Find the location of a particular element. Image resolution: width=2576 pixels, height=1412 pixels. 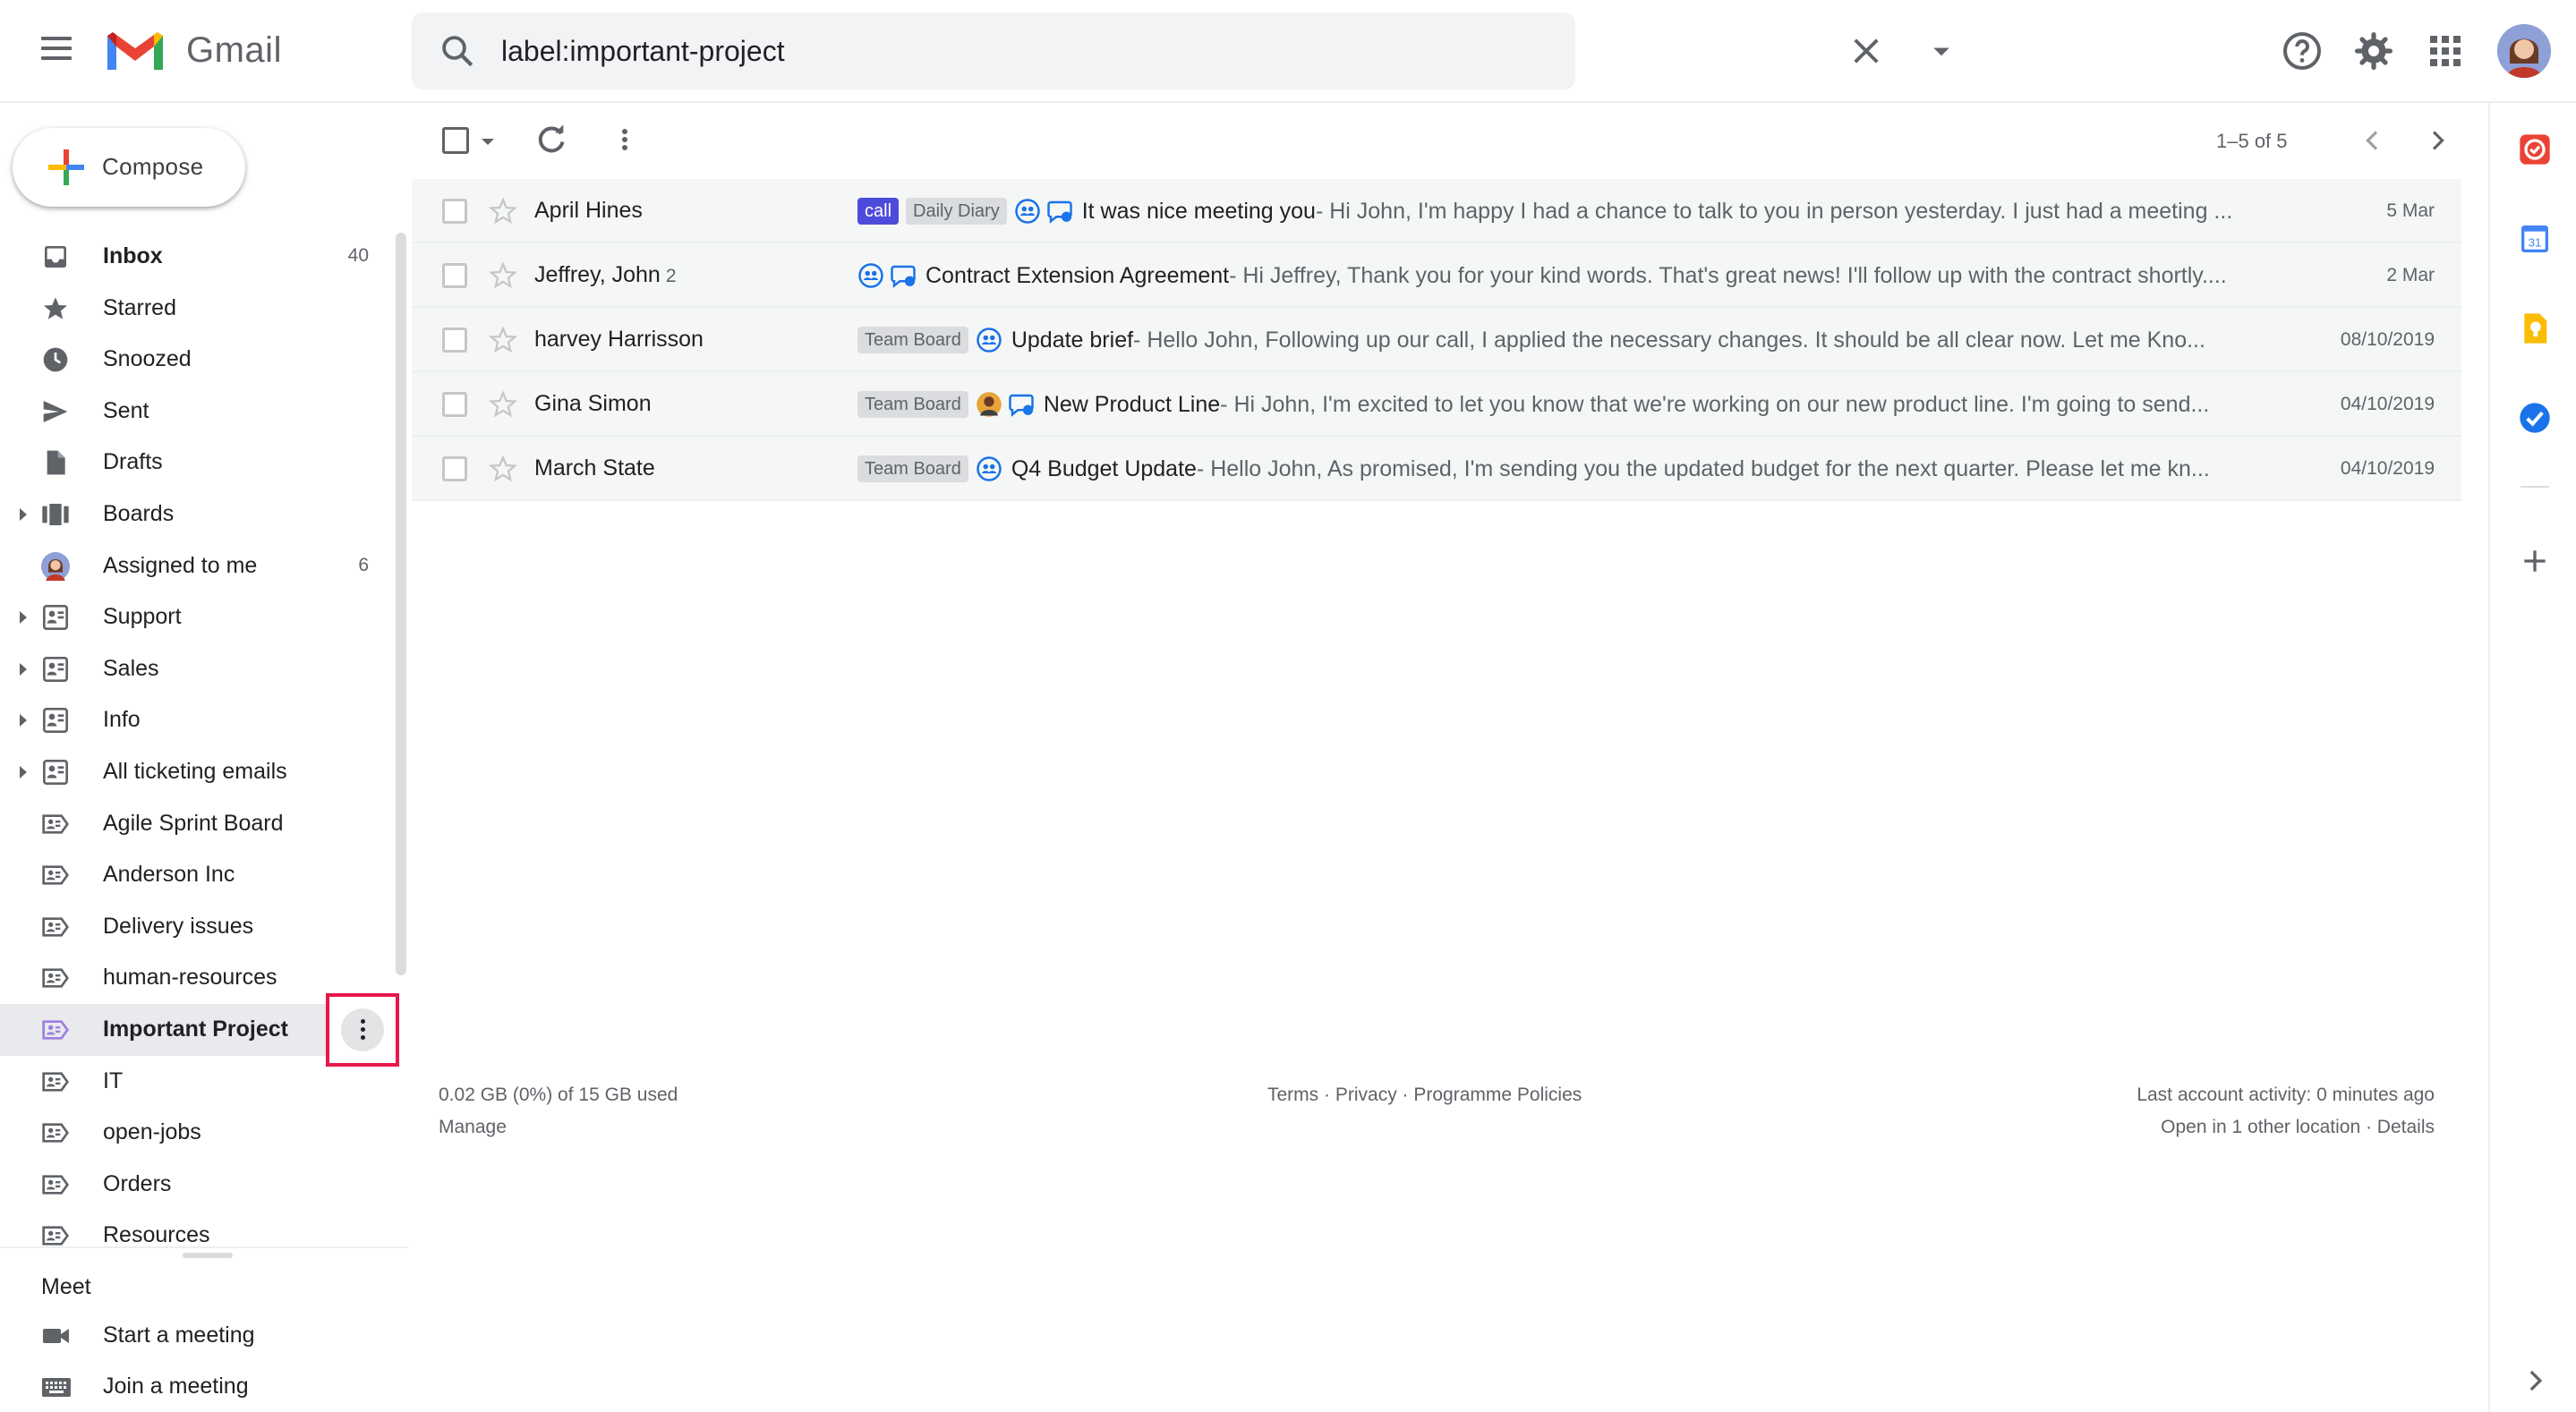

task-app-icon is located at coordinates (2535, 149).